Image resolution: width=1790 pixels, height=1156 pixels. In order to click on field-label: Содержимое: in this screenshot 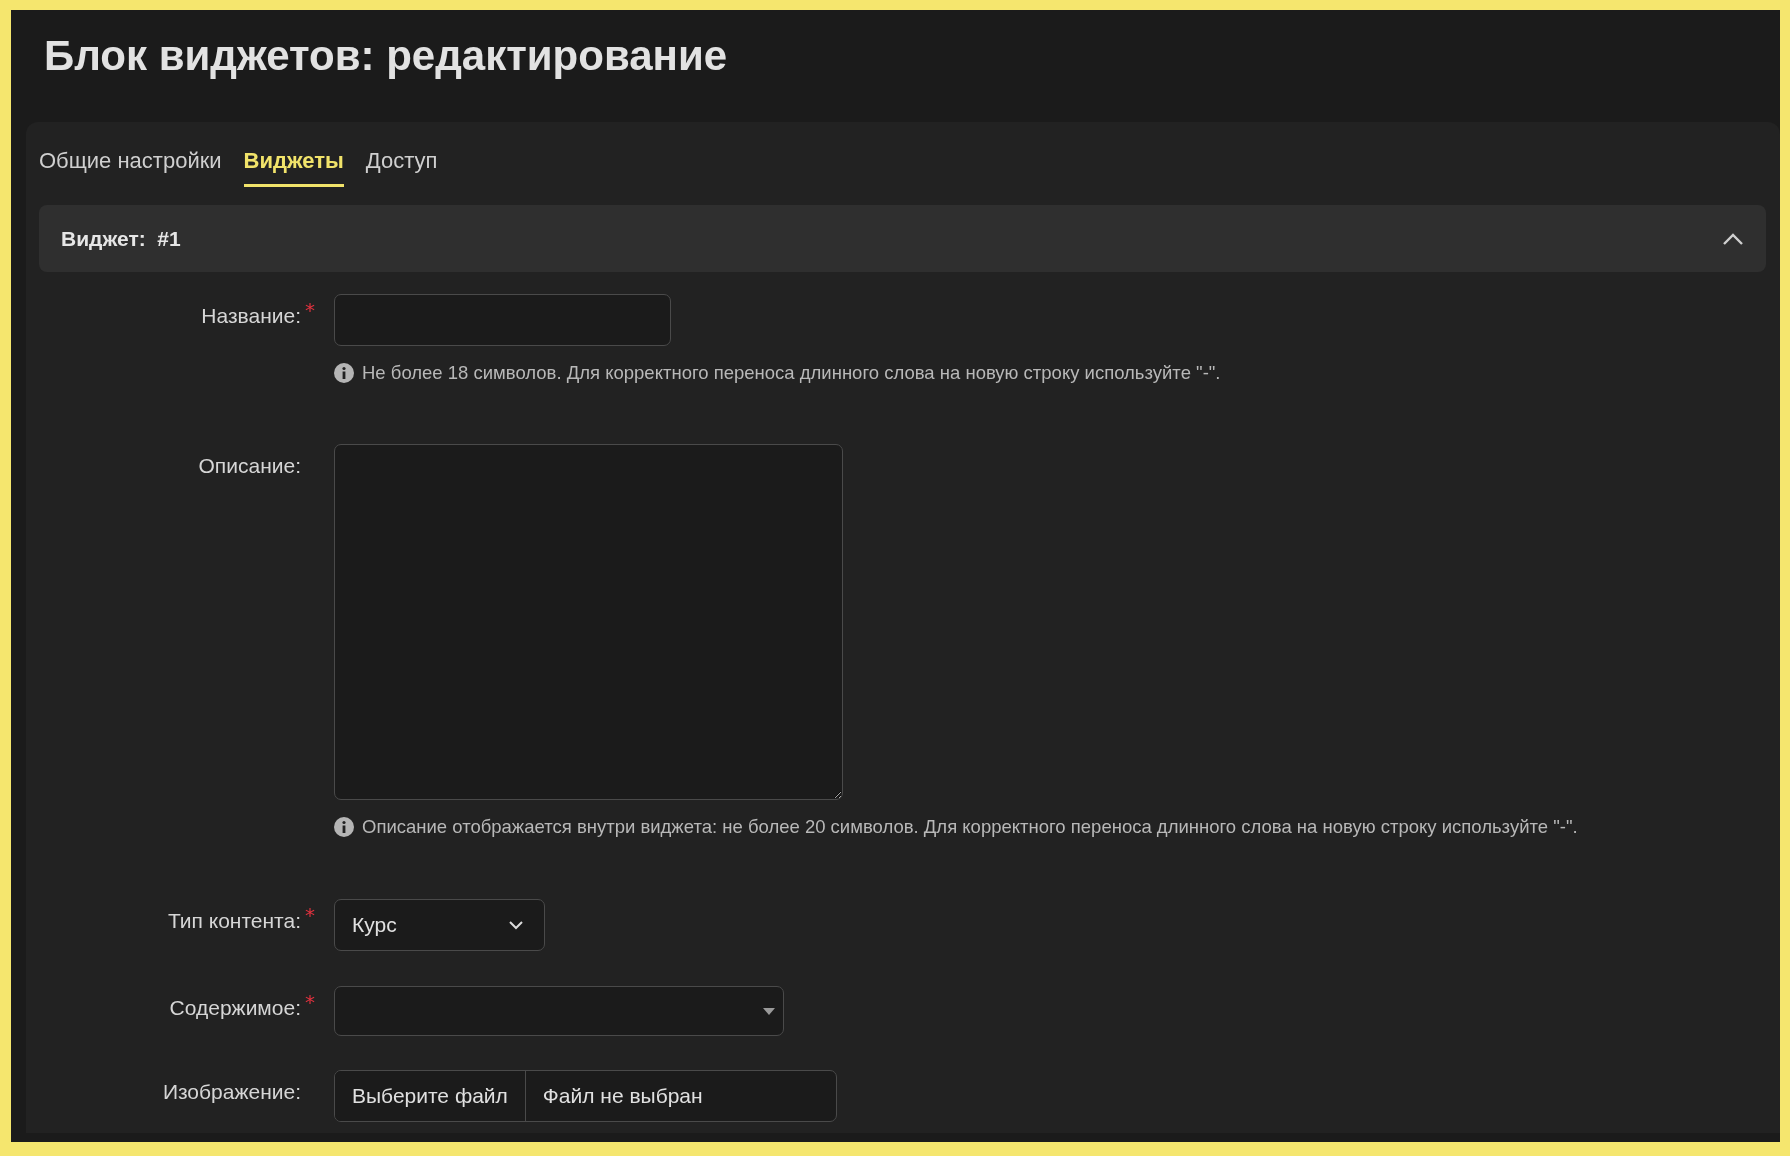, I will do `click(235, 1008)`.